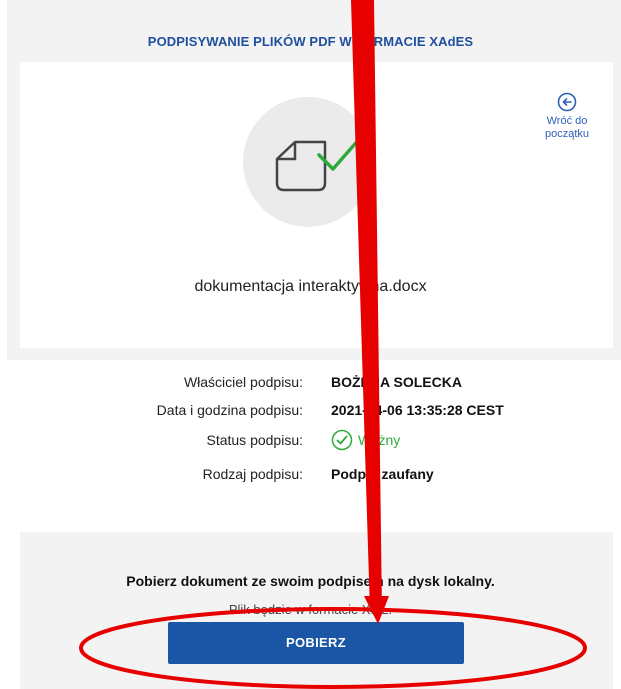 The width and height of the screenshot is (621, 689). I want to click on date-label: Data i godzina podpisu:, so click(229, 410).